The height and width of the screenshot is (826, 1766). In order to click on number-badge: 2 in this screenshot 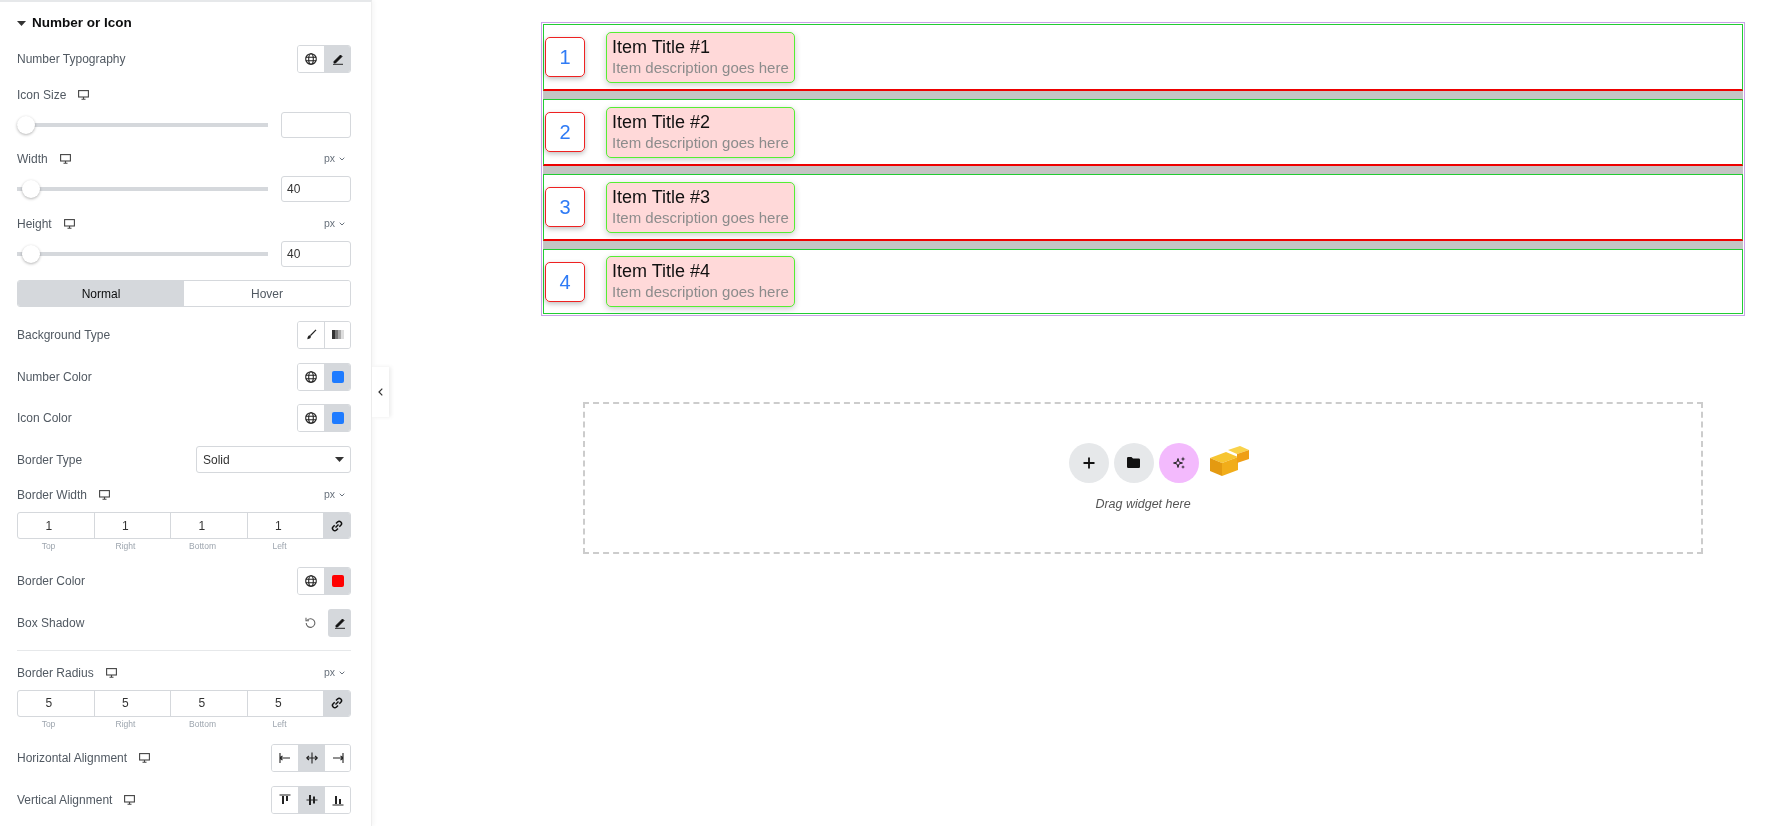, I will do `click(565, 132)`.